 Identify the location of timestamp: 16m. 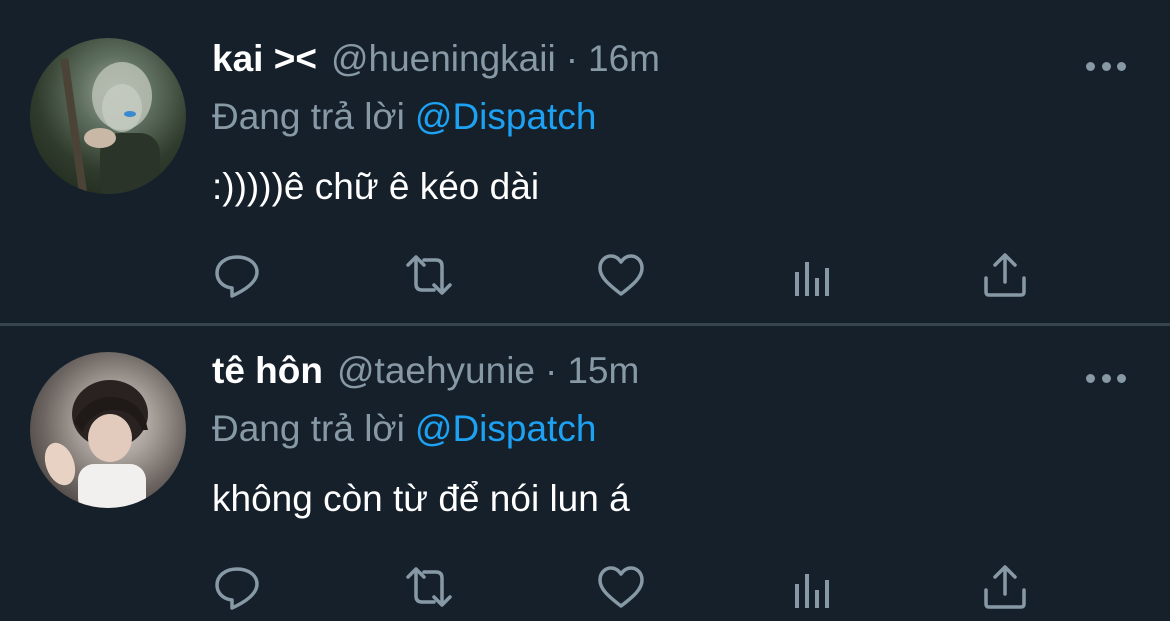
(624, 59).